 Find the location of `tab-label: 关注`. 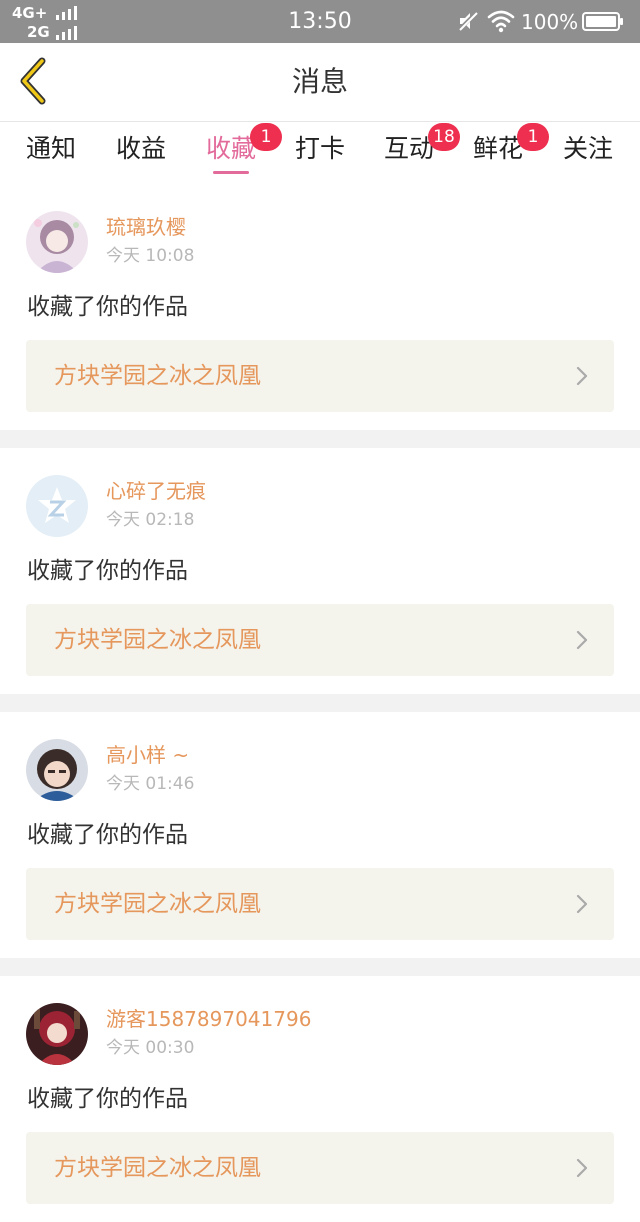

tab-label: 关注 is located at coordinates (587, 148).